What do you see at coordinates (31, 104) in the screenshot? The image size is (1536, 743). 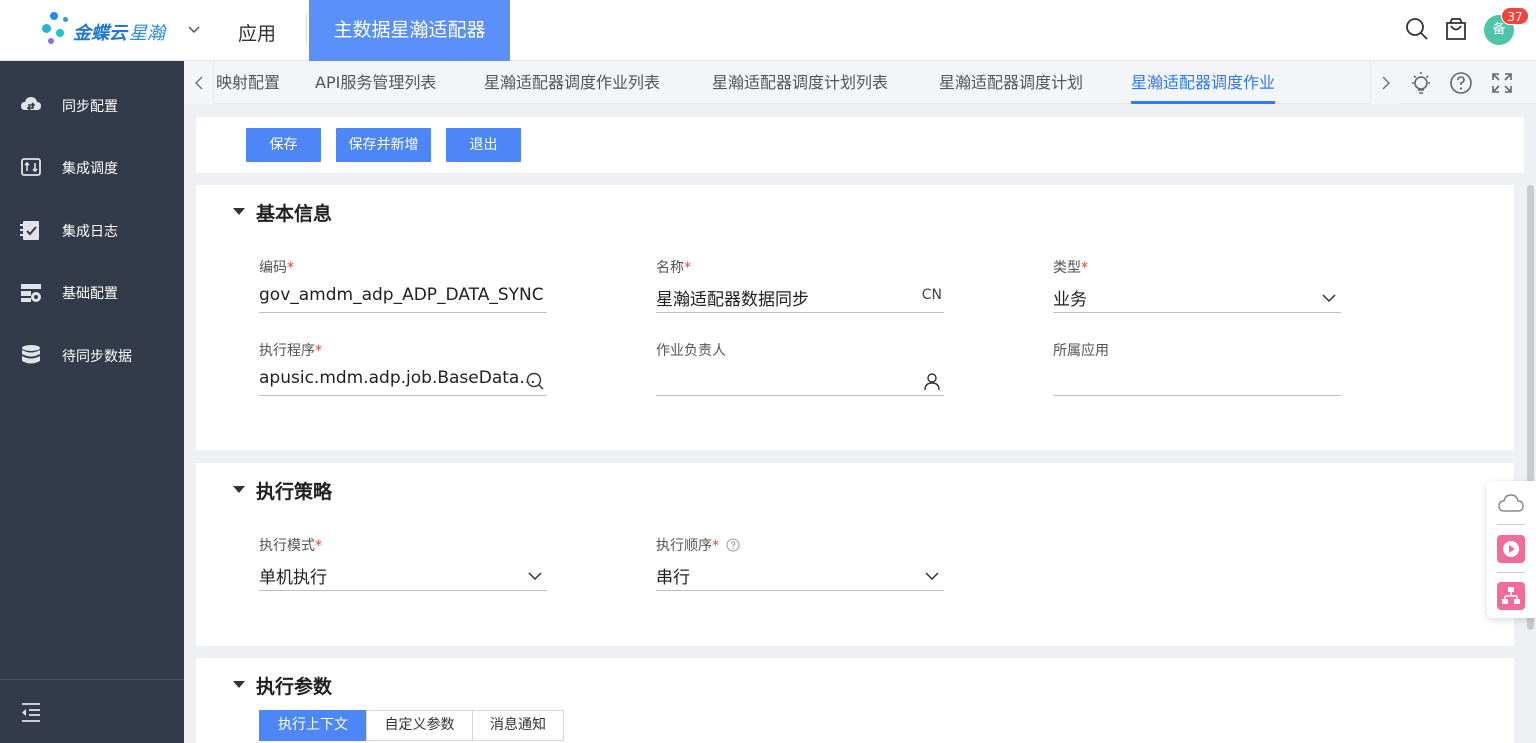 I see `cloud-sync-icon` at bounding box center [31, 104].